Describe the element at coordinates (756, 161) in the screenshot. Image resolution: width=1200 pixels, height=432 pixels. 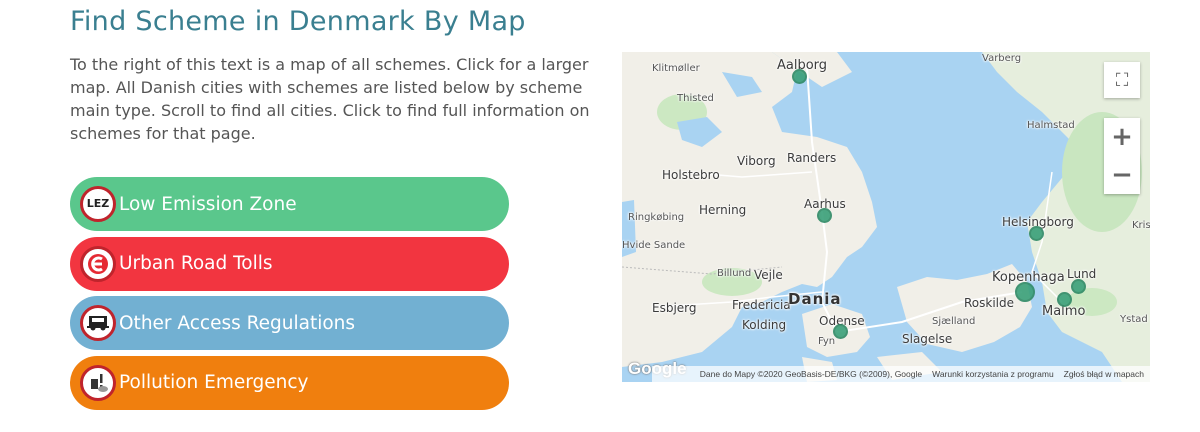
I see `city-label-viborg: Viborg` at that location.